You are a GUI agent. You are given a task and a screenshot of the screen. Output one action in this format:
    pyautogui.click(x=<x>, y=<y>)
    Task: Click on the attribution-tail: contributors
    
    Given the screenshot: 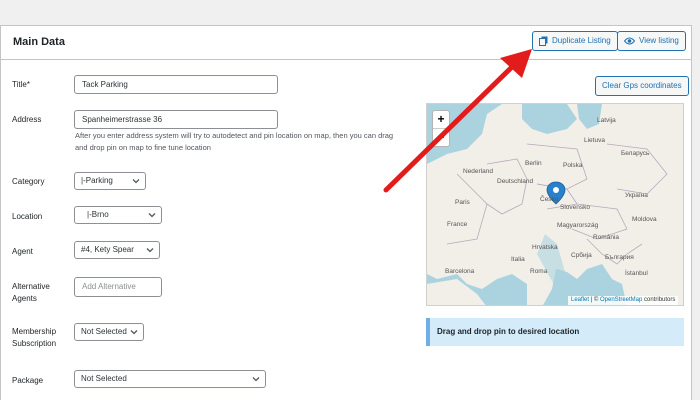 What is the action you would take?
    pyautogui.click(x=659, y=300)
    